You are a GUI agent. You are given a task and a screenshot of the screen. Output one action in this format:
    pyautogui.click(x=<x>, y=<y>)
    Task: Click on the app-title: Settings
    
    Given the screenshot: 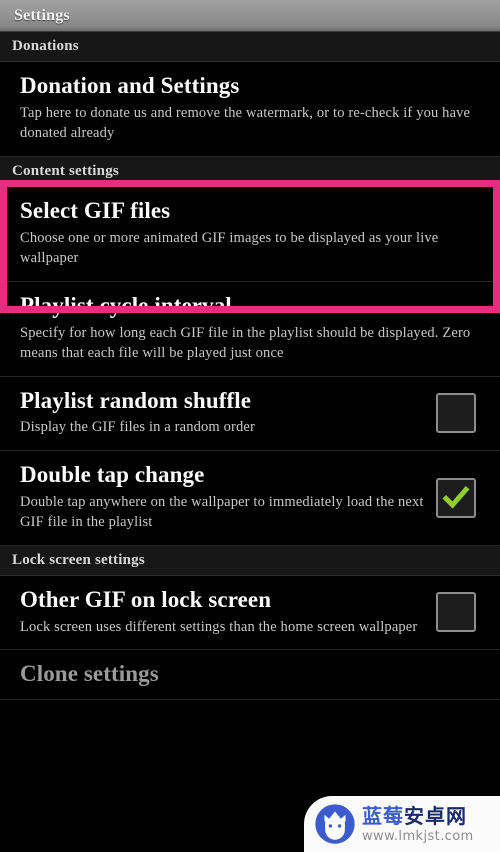 What is the action you would take?
    pyautogui.click(x=42, y=15)
    